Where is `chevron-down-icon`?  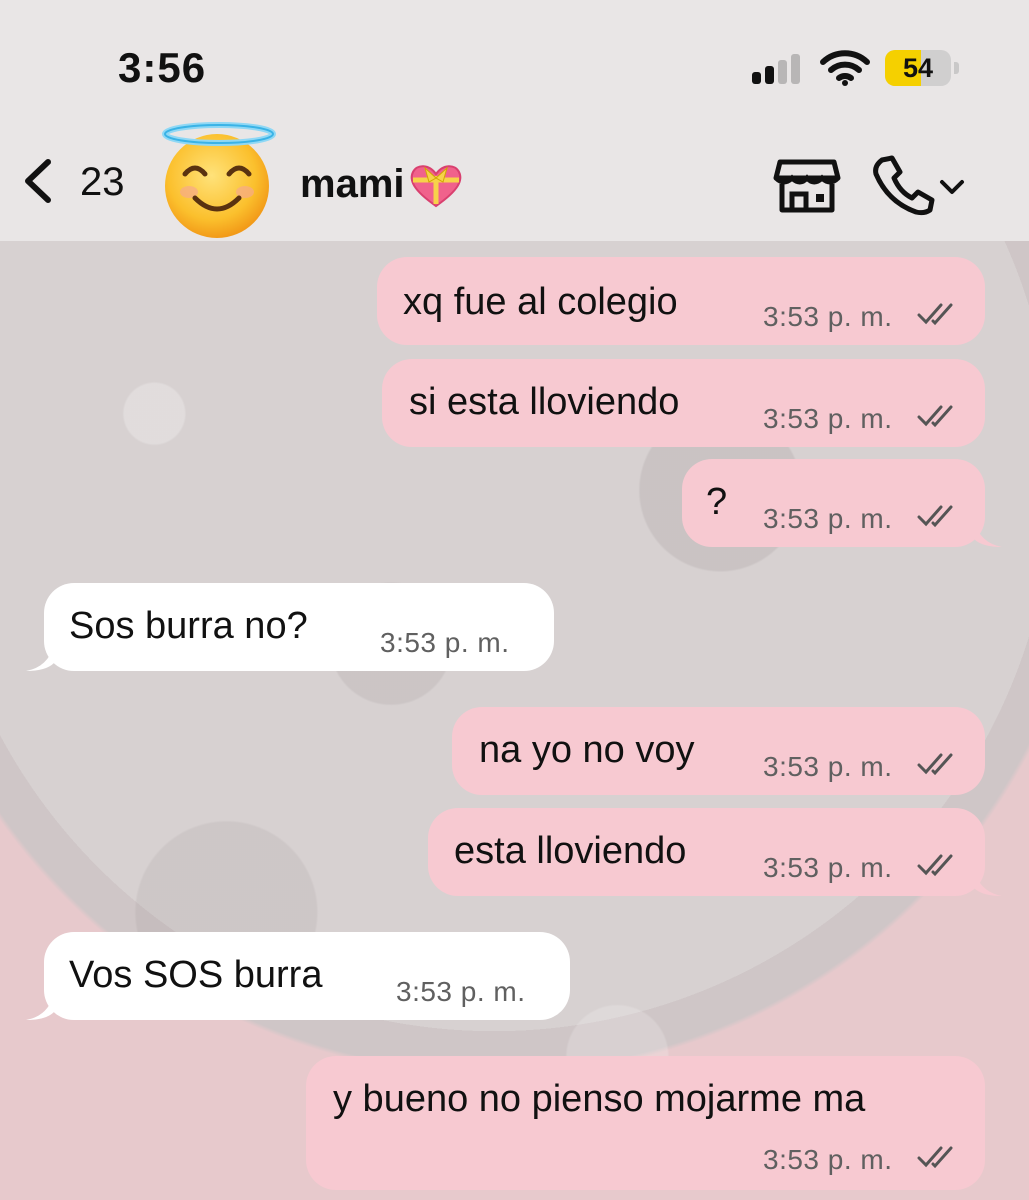 chevron-down-icon is located at coordinates (952, 187).